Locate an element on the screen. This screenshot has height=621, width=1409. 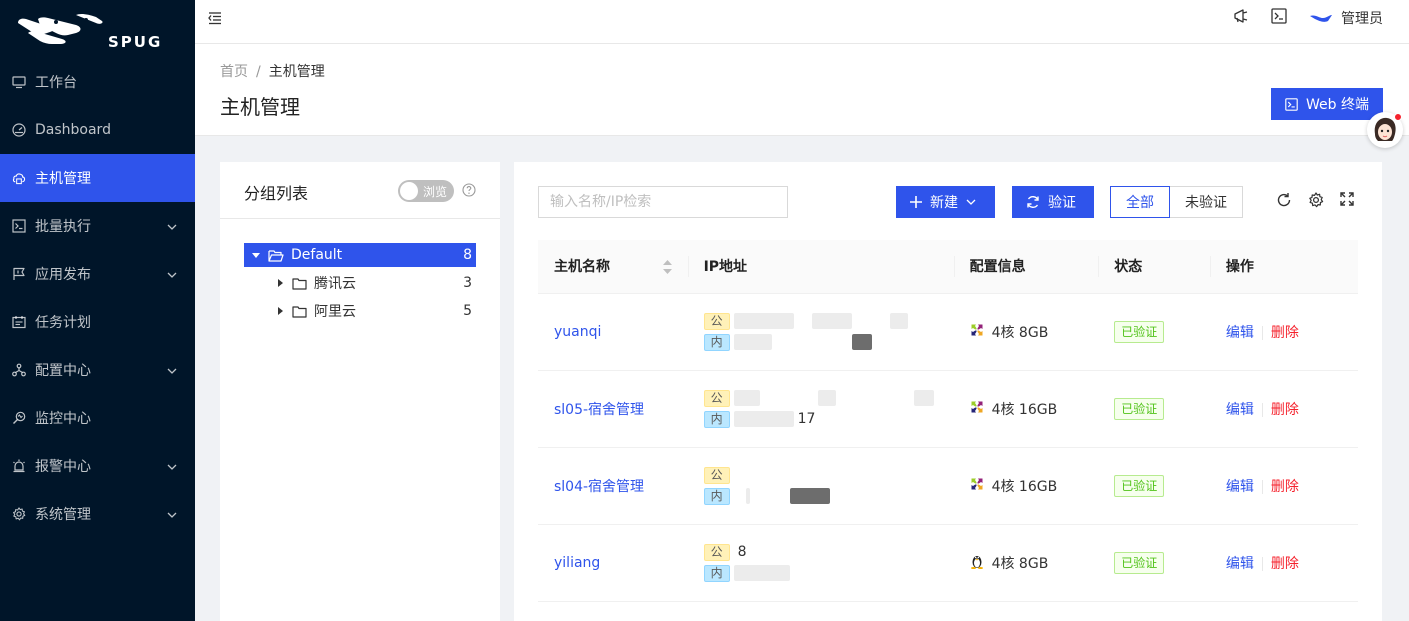
host-name-cell: yuanqi is located at coordinates (613, 332).